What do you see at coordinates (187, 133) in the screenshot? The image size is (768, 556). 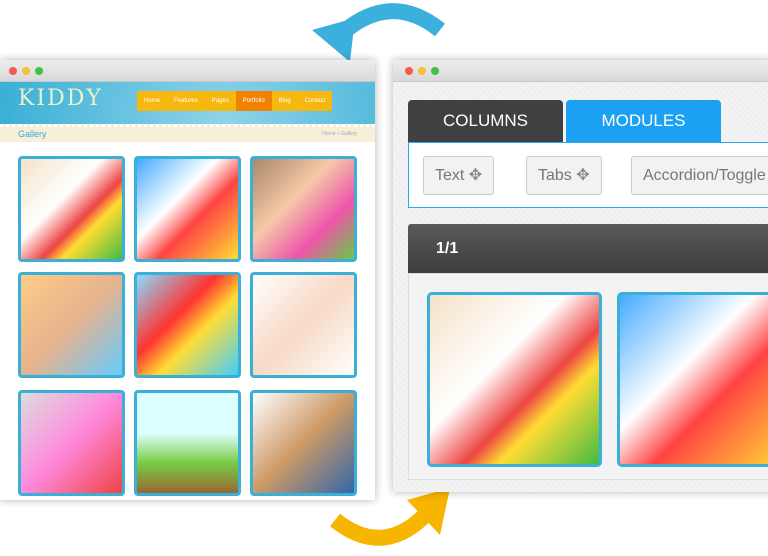 I see `page-title-bar: Gallery Home » Gallery` at bounding box center [187, 133].